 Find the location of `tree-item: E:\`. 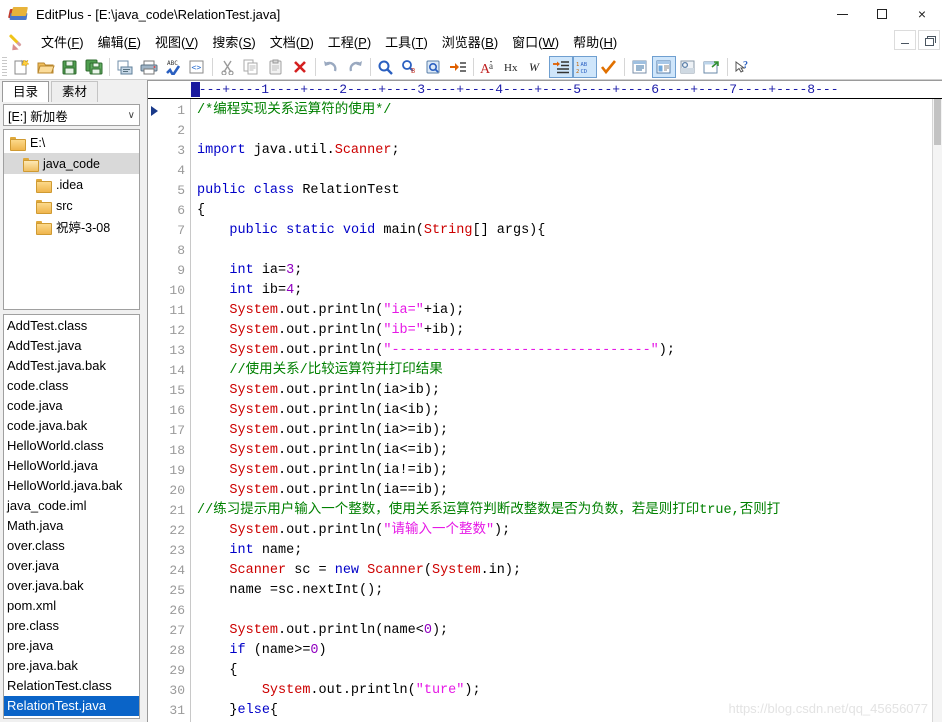

tree-item: E:\ is located at coordinates (71, 142).